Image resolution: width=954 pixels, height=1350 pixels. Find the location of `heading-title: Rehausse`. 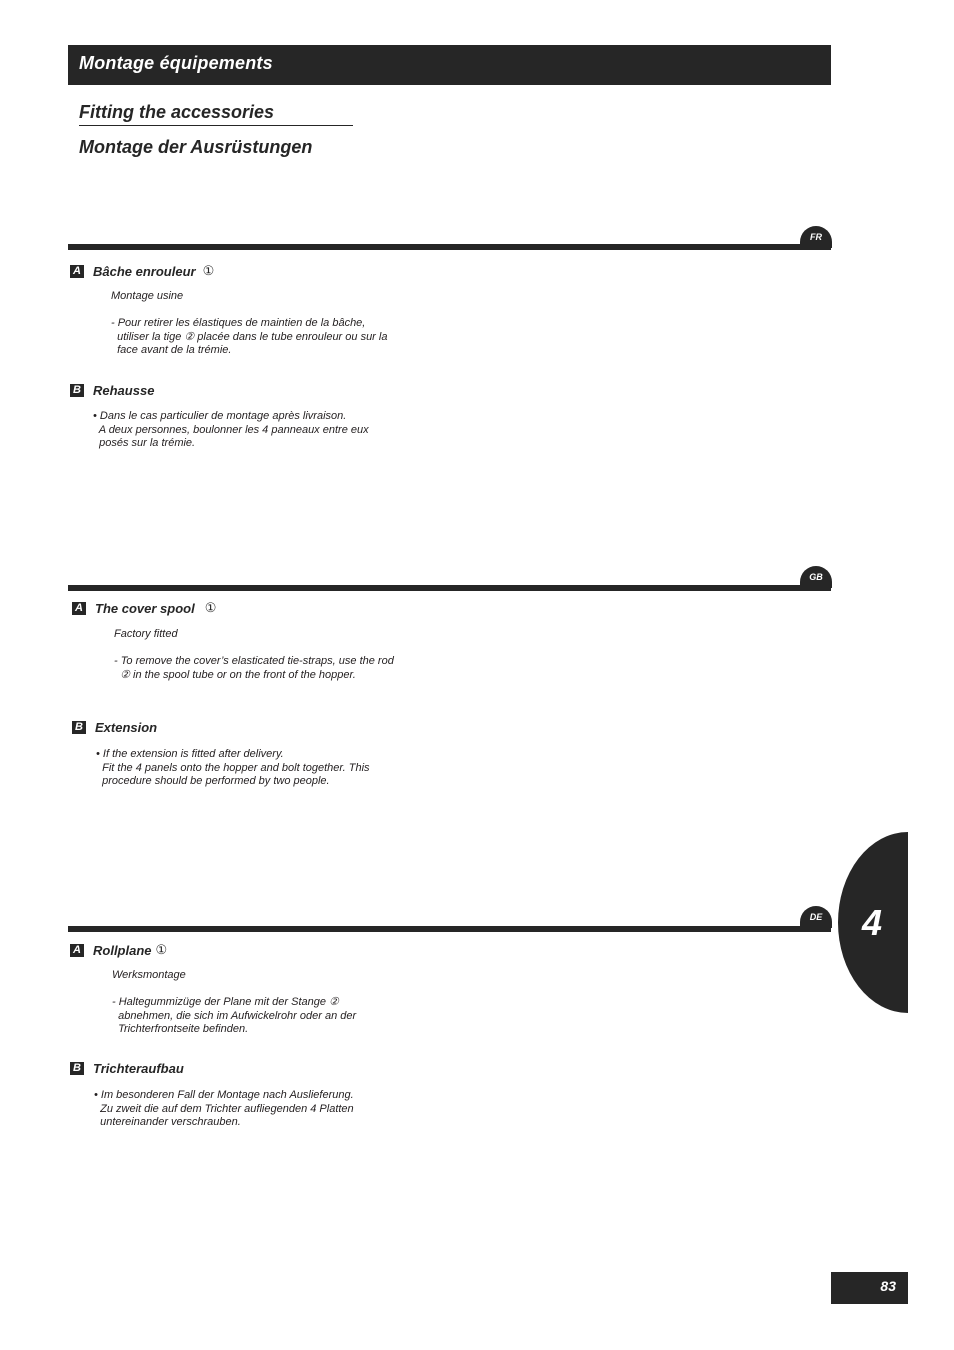

heading-title: Rehausse is located at coordinates (124, 390).